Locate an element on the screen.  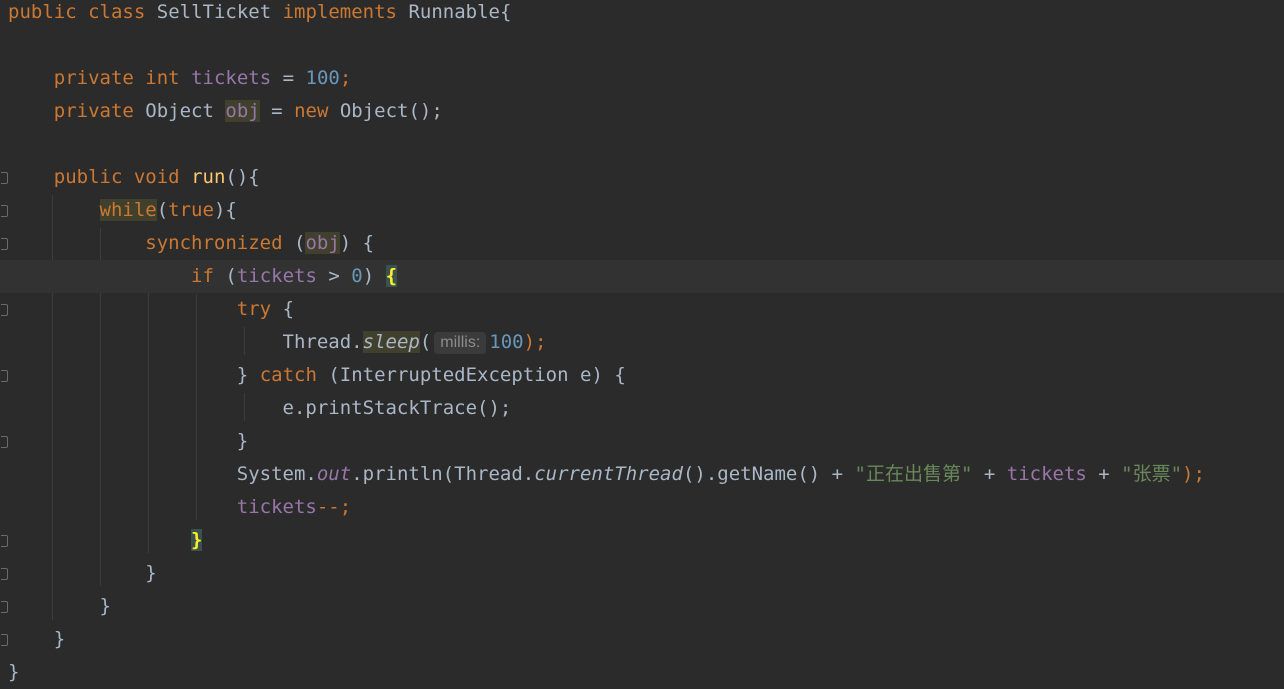
keyword-token: new is located at coordinates (311, 111).